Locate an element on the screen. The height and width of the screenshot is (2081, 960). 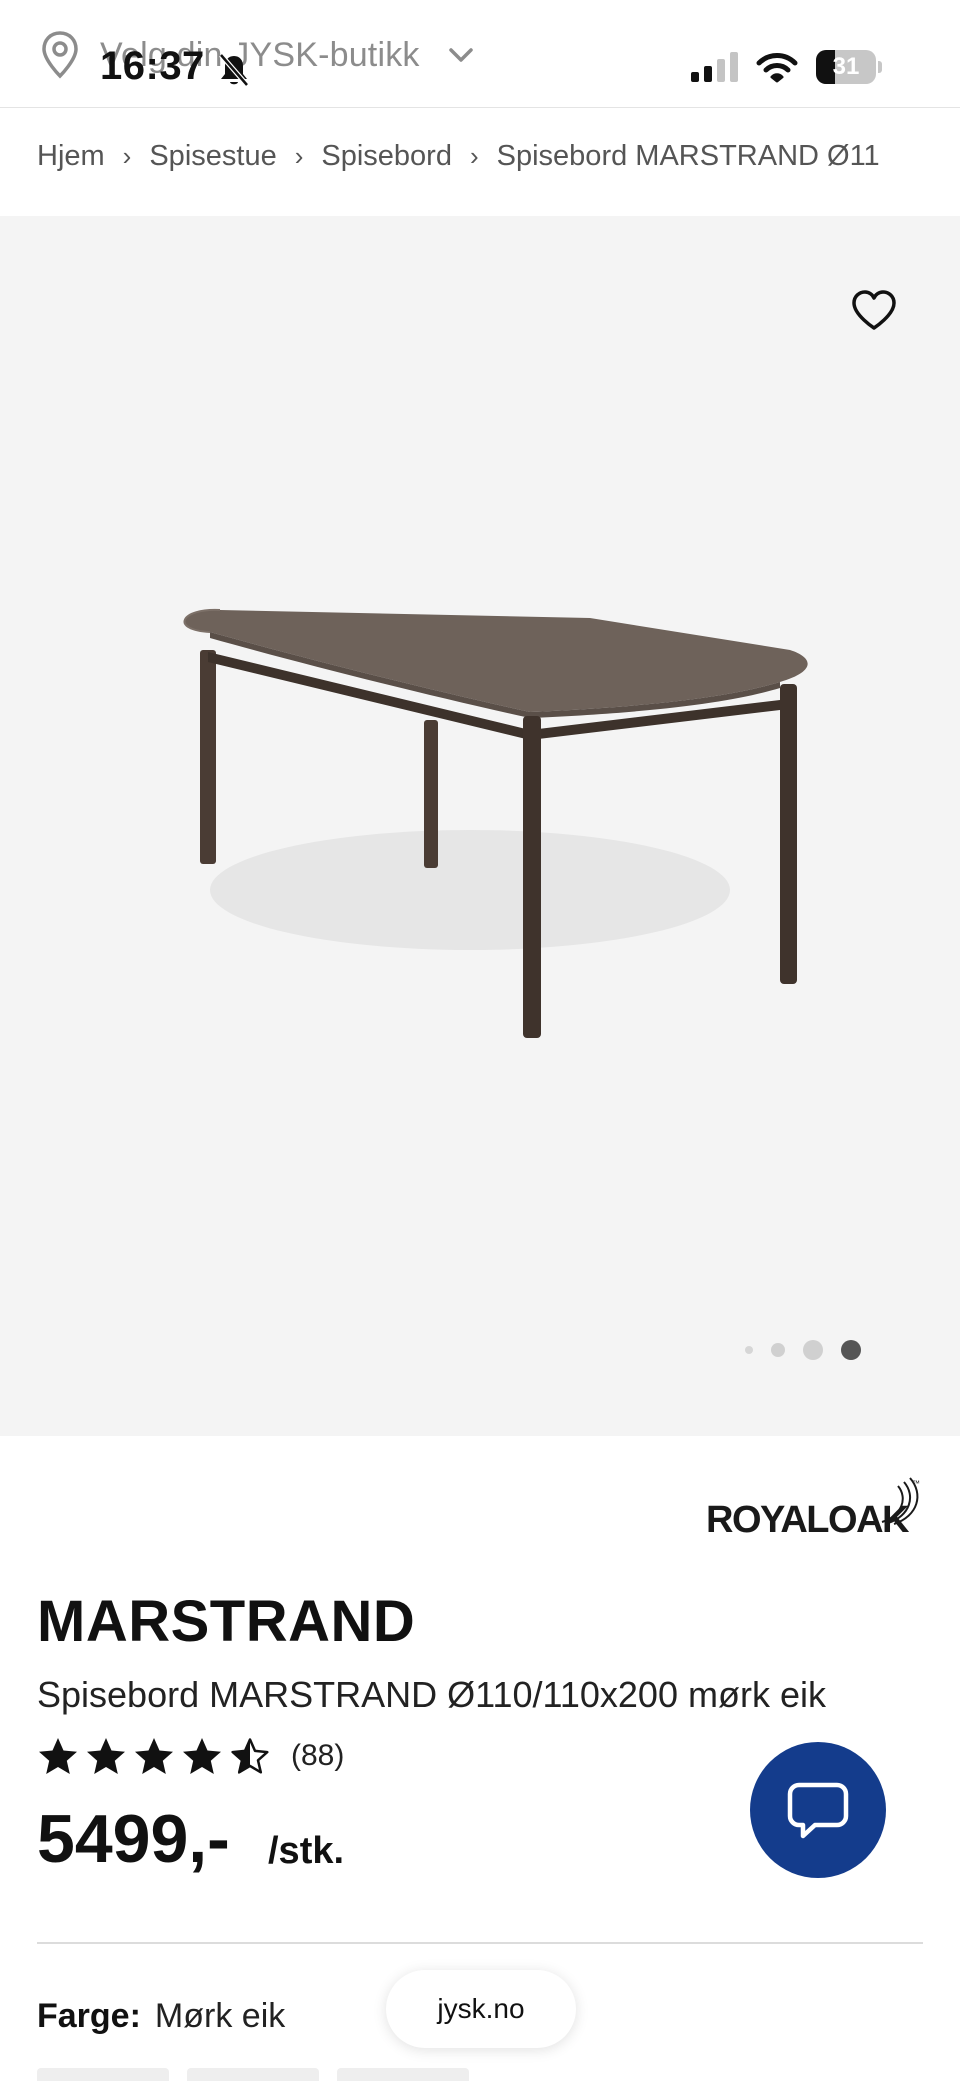
product-image is located at coordinates (495, 823).